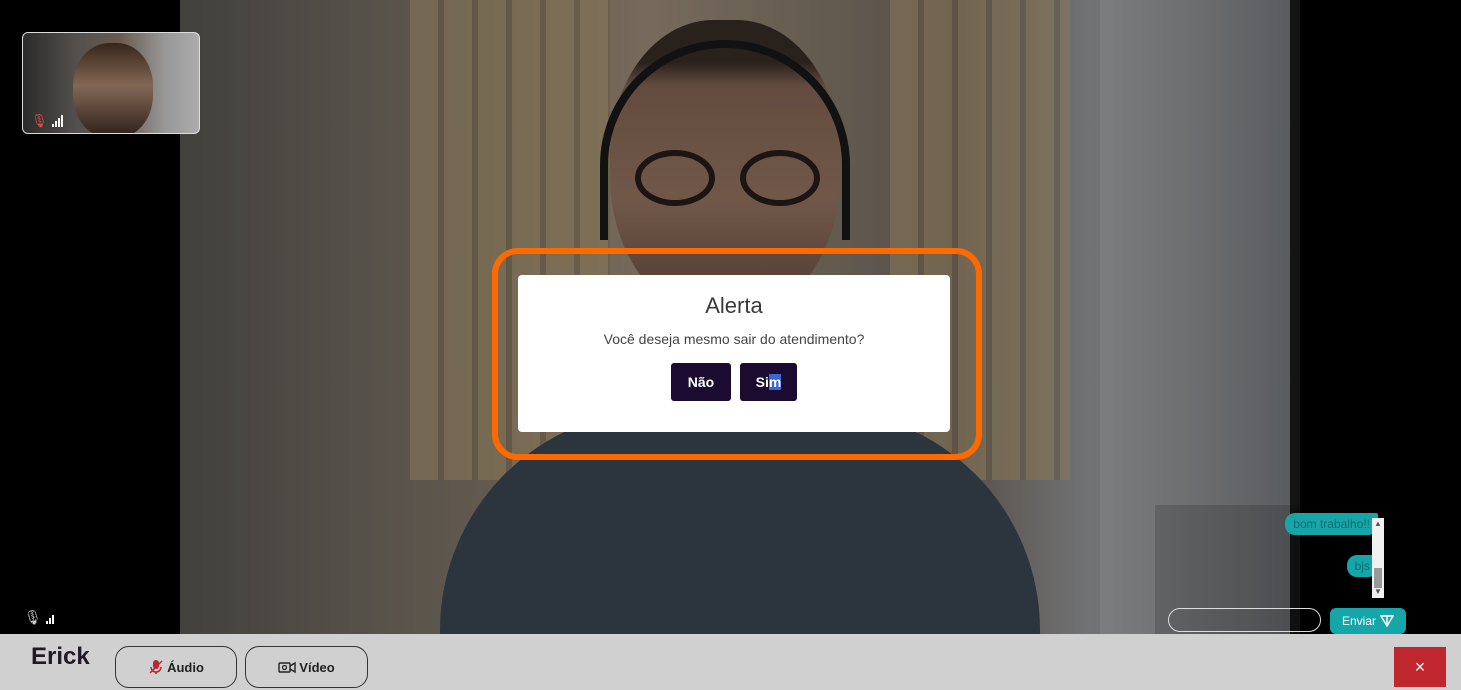  I want to click on self-status: 🎙, so click(47, 120).